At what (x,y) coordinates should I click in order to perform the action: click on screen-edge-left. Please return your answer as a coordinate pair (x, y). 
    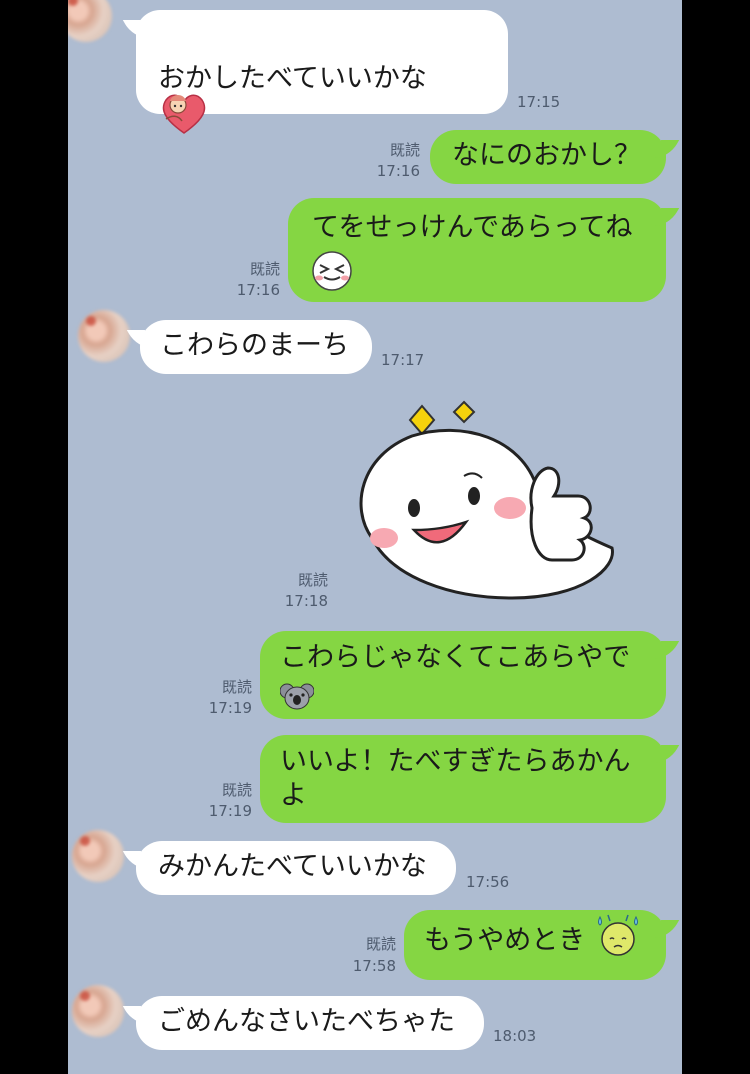
    Looking at the image, I should click on (34, 537).